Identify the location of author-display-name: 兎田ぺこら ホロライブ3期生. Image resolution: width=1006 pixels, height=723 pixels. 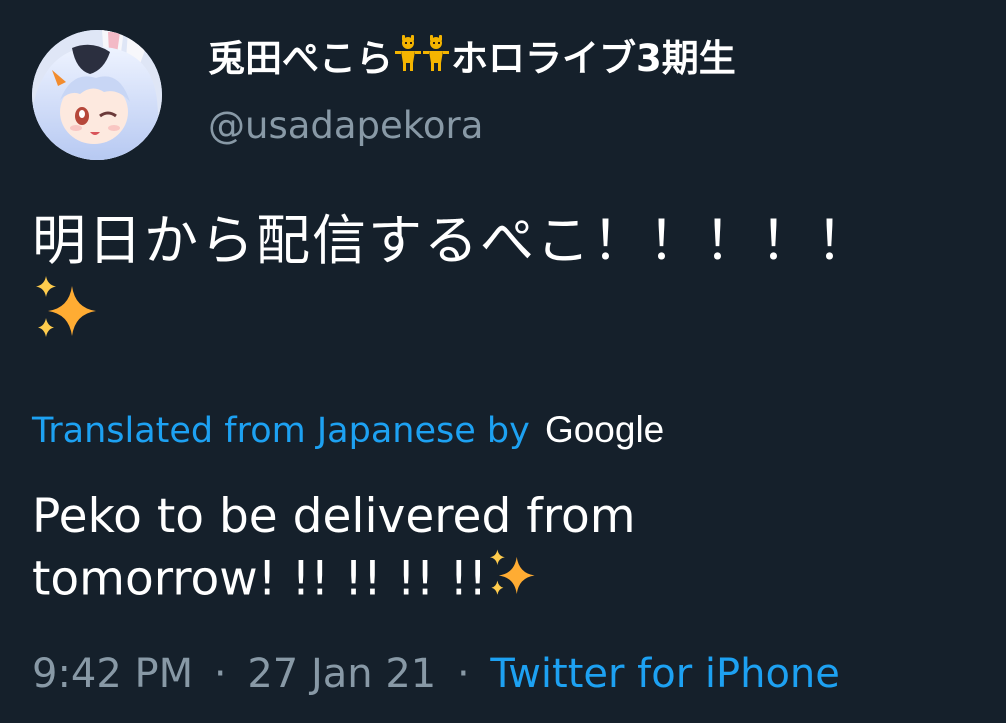
(472, 59).